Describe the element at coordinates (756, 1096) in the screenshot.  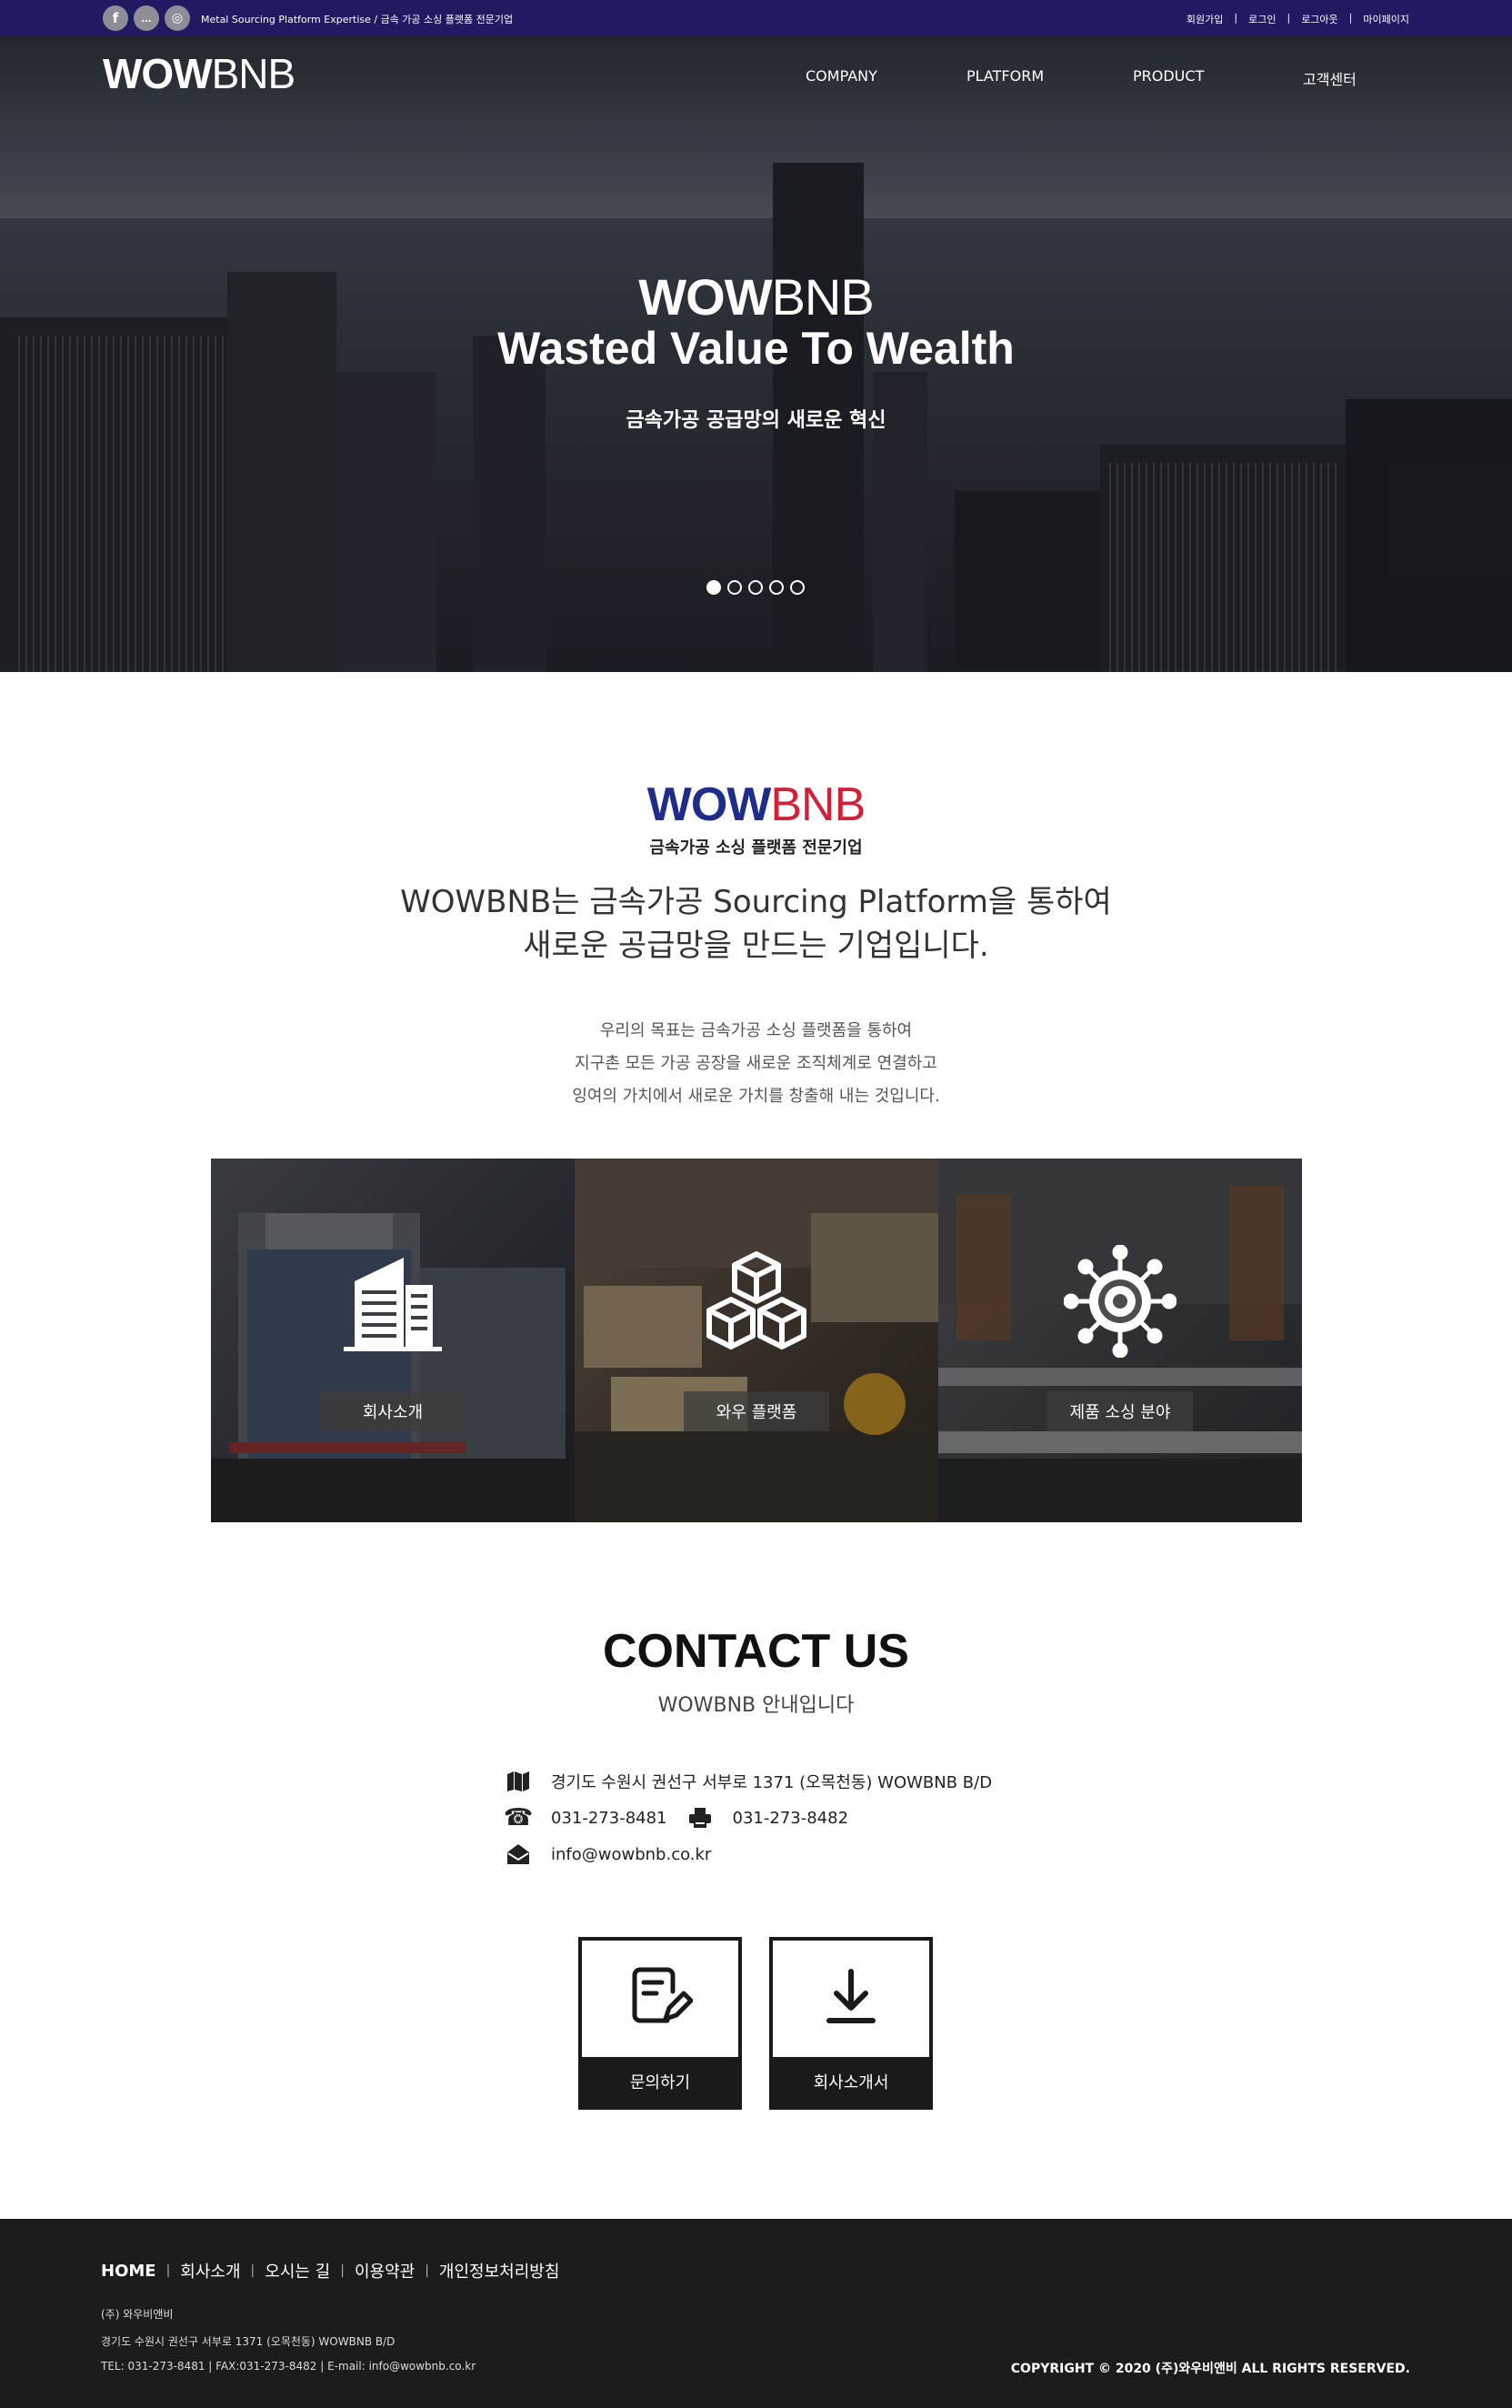
I see `intro-body-line: 잉여의 가치에서 새로운 가치를 창출해 내는 것입니다.` at that location.